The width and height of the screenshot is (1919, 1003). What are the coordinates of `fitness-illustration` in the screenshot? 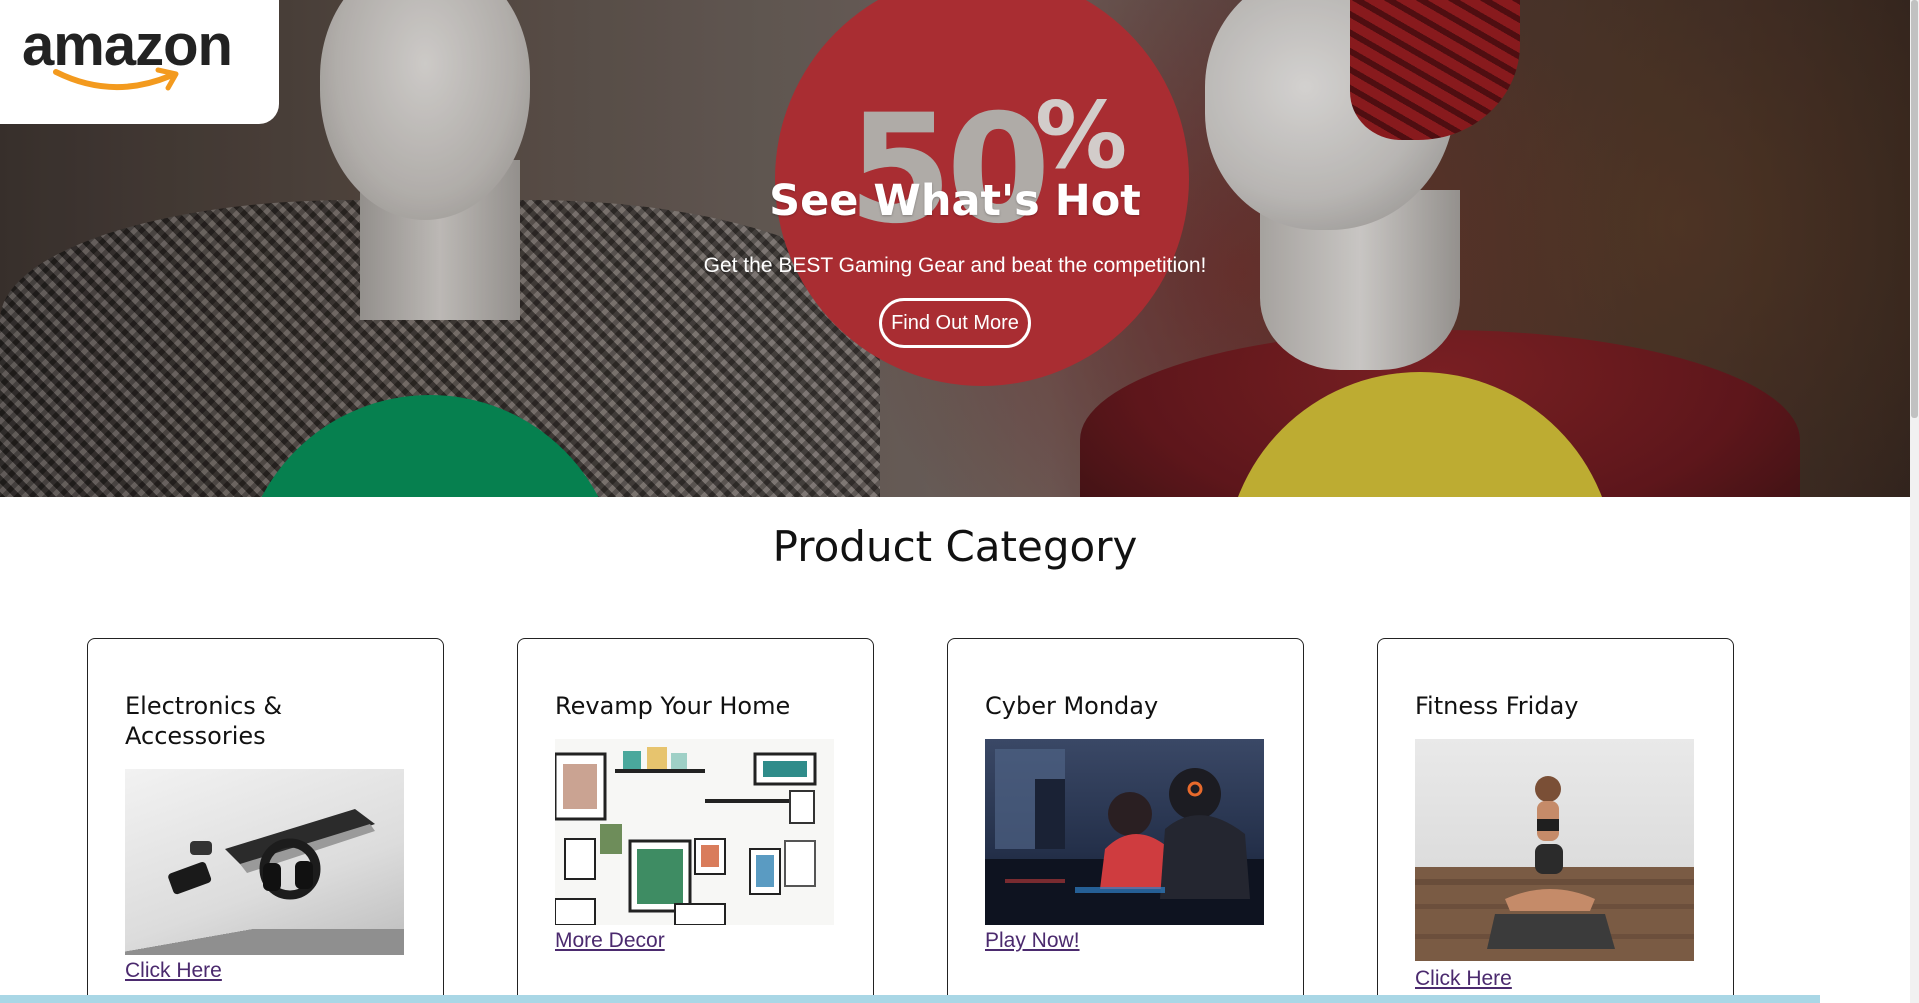 It's located at (1554, 868).